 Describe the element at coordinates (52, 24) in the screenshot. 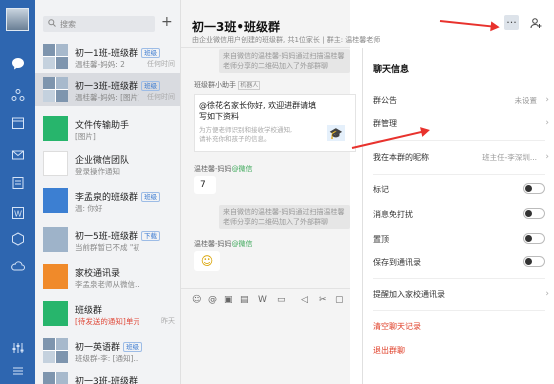

I see `search-icon` at that location.